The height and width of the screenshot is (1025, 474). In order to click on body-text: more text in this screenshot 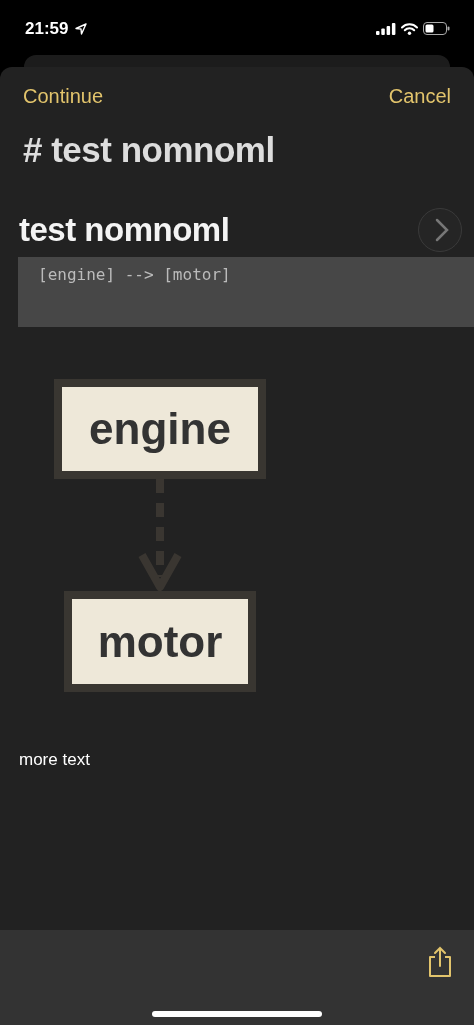, I will do `click(54, 759)`.